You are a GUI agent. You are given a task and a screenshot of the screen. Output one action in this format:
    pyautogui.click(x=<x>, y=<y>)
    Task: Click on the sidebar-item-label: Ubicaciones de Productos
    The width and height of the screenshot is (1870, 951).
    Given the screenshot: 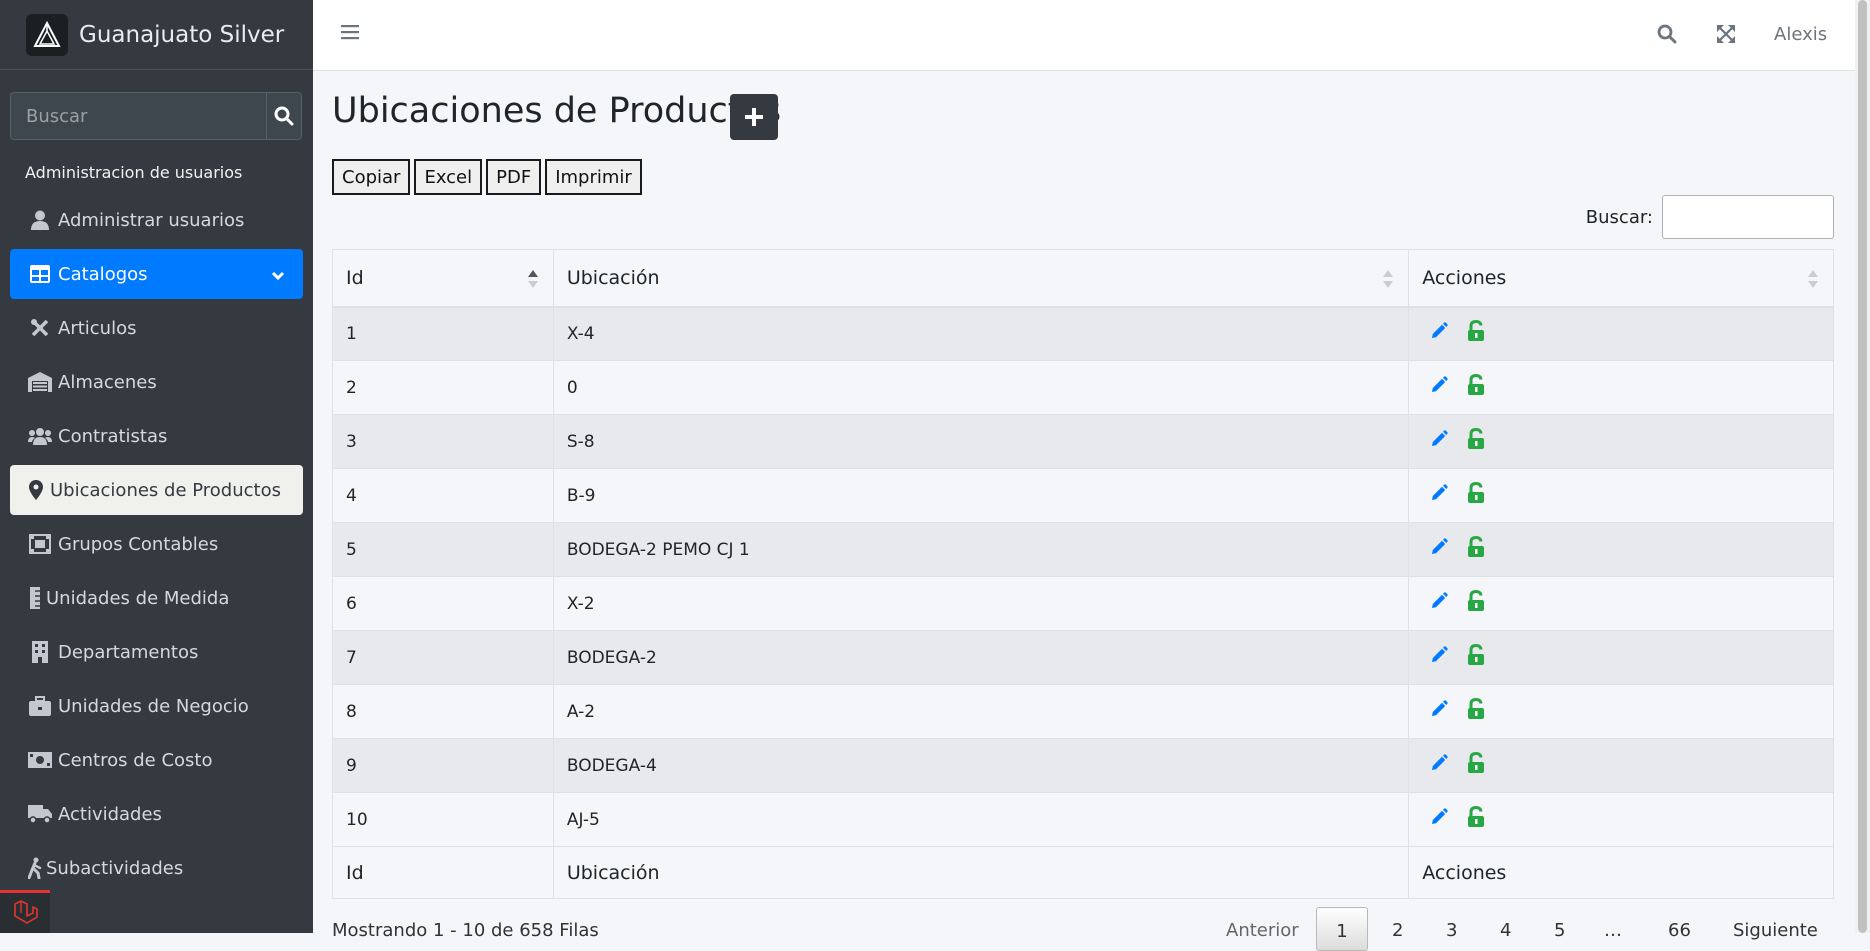 What is the action you would take?
    pyautogui.click(x=165, y=490)
    